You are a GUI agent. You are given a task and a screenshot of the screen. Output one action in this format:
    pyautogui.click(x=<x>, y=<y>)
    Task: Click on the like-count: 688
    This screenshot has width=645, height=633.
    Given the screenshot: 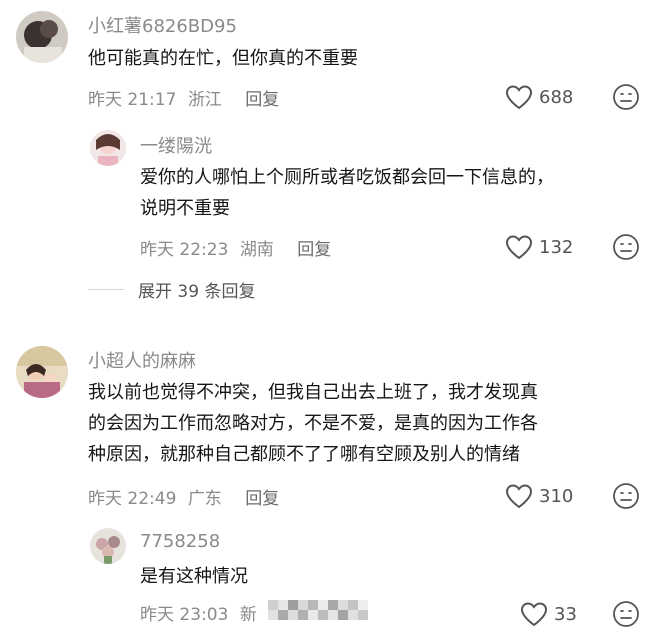 What is the action you would take?
    pyautogui.click(x=556, y=97)
    